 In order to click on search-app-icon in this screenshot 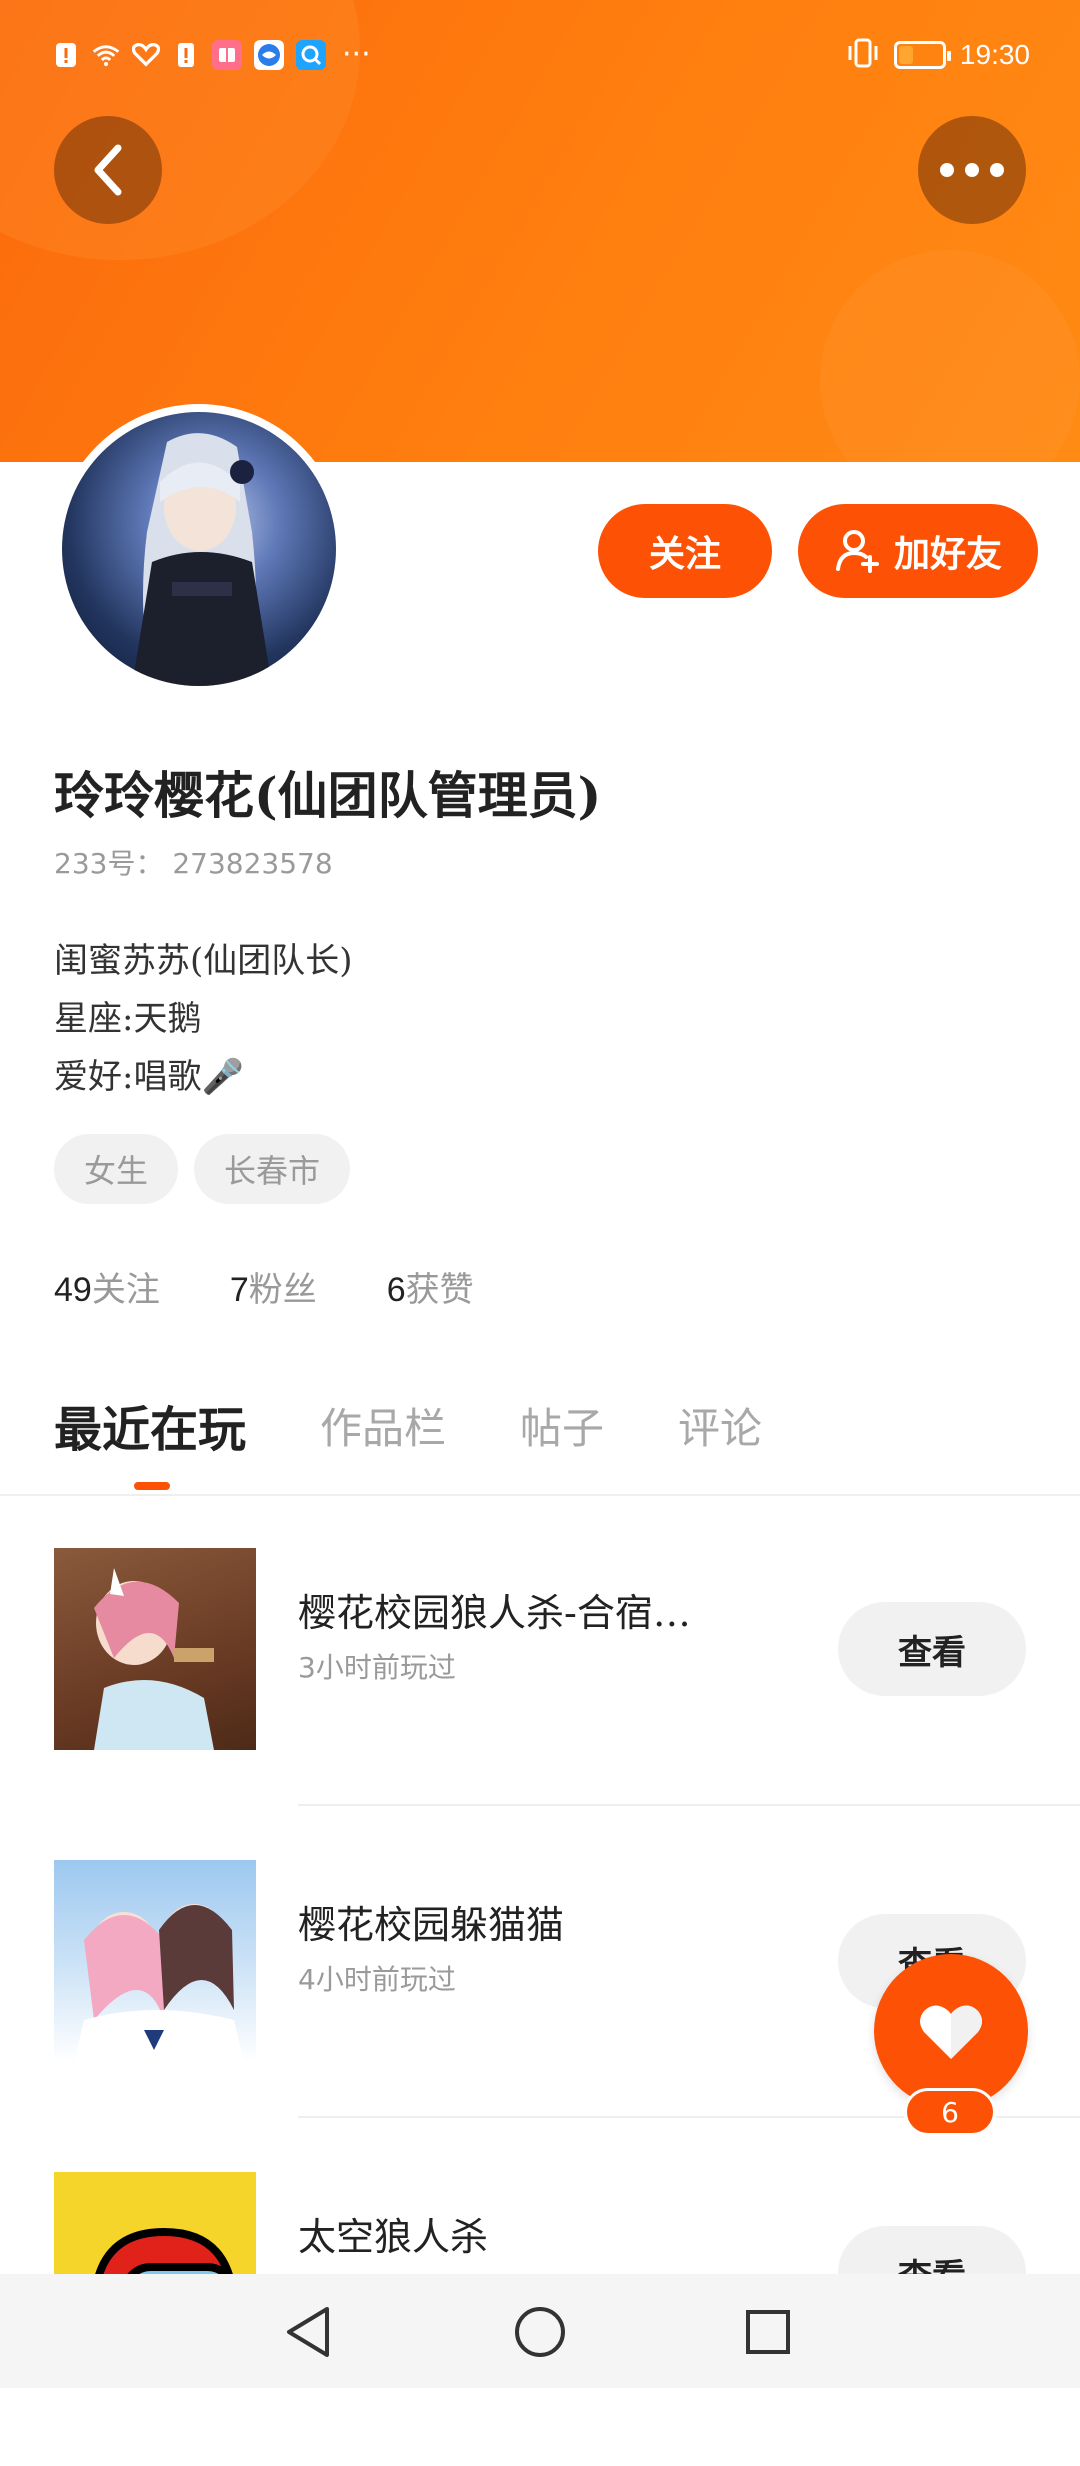, I will do `click(311, 55)`.